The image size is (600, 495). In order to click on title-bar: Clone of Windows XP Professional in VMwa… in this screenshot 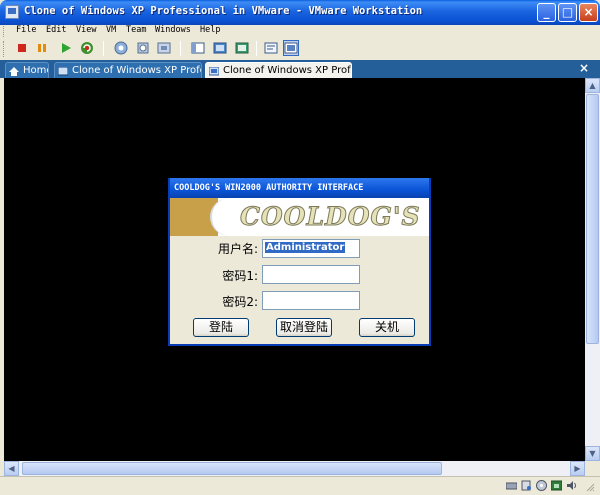, I will do `click(300, 12)`.